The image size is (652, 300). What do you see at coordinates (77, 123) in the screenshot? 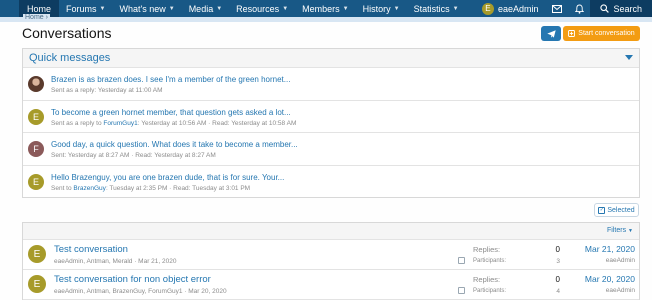
I see `meta-text: Sent as a reply to` at bounding box center [77, 123].